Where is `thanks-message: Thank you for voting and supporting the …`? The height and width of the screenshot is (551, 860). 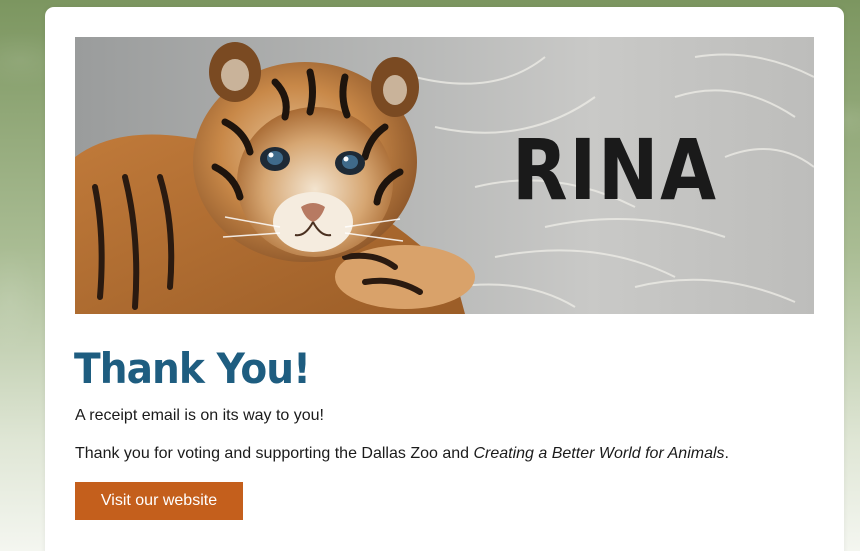 thanks-message: Thank you for voting and supporting the … is located at coordinates (402, 454).